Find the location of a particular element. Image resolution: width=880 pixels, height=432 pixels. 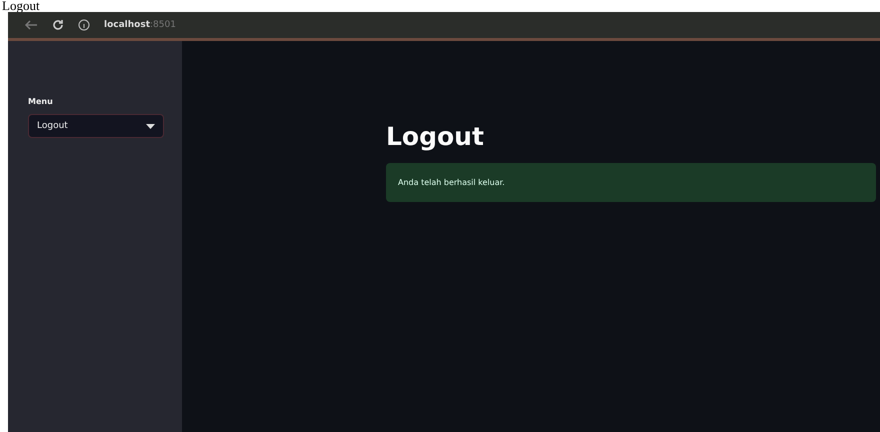

page-title: Logout is located at coordinates (435, 137).